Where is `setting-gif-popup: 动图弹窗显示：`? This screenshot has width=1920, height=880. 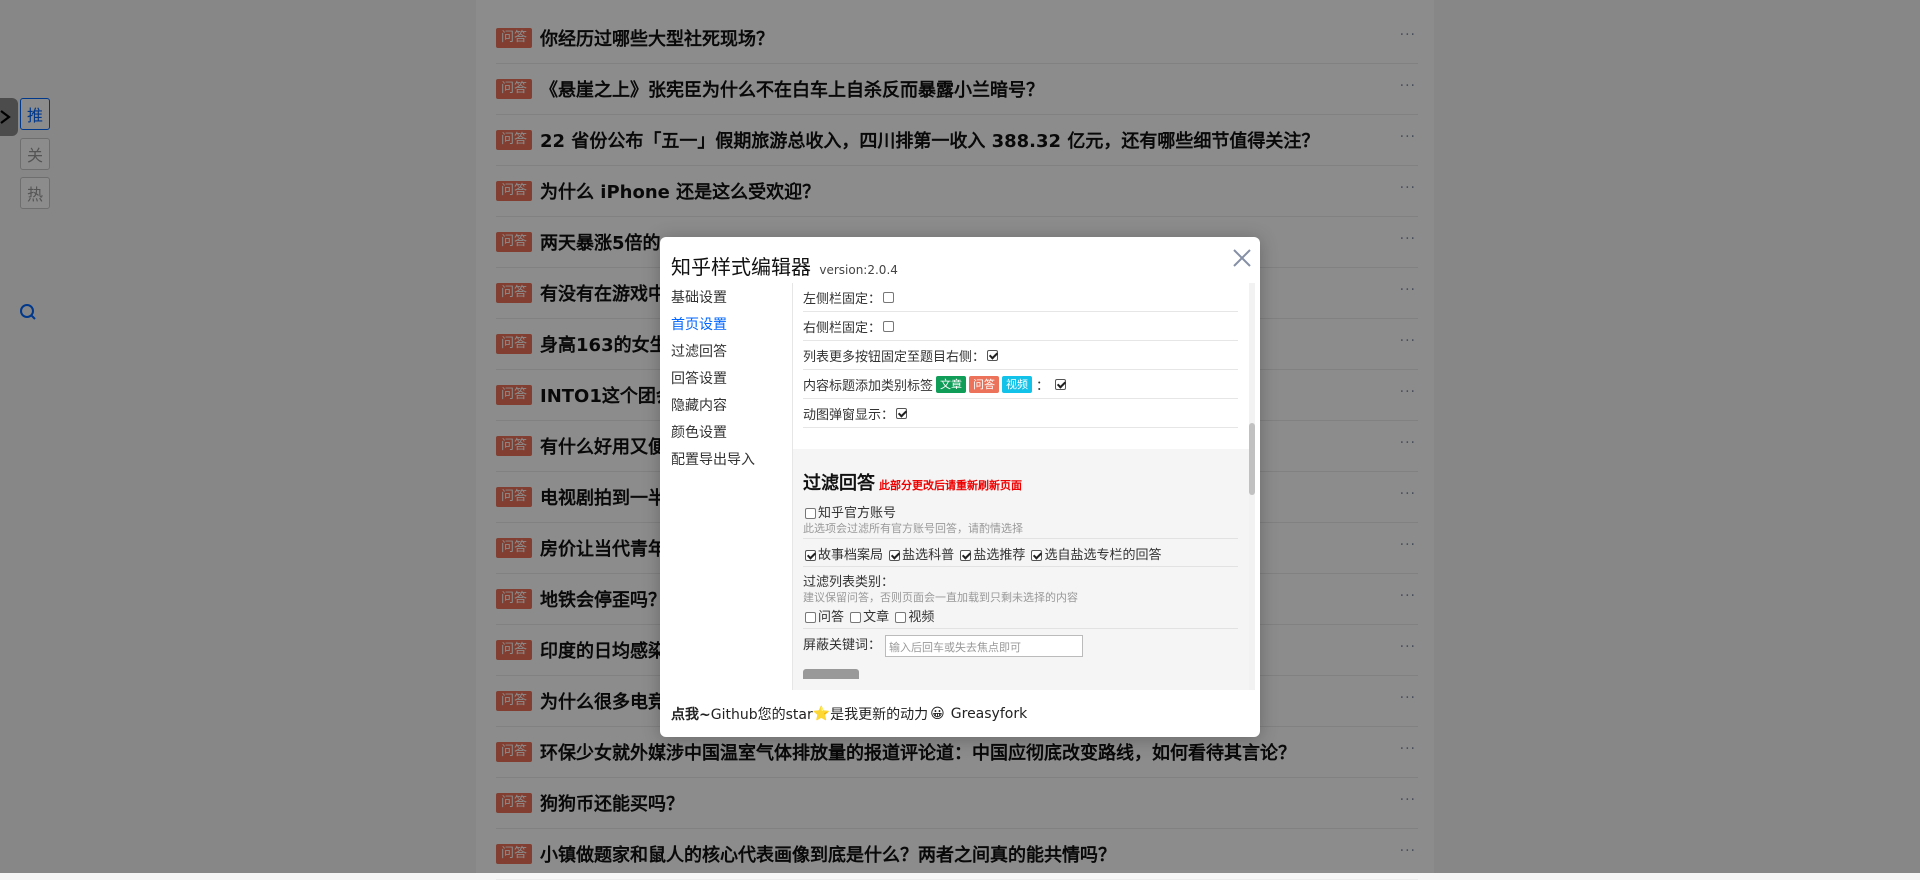
setting-gif-popup: 动图弹窗显示： is located at coordinates (1020, 413).